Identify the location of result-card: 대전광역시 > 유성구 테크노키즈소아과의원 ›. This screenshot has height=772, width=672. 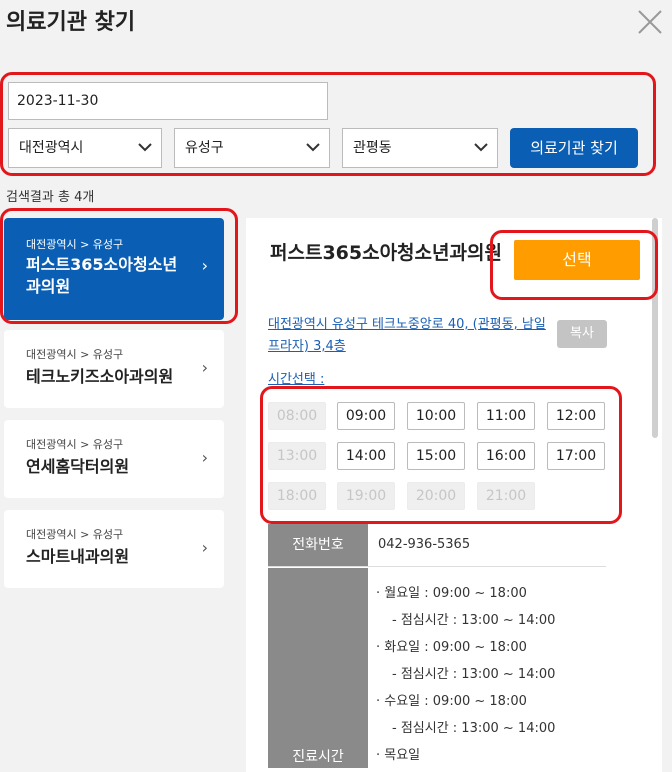
(114, 369).